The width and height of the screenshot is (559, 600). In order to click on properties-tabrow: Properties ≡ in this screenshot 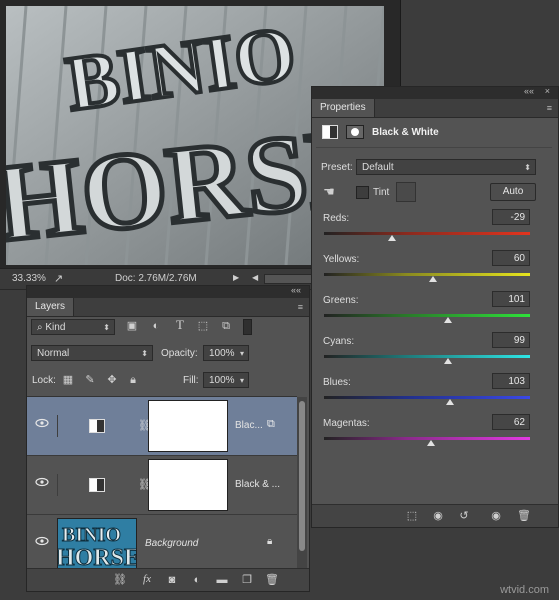, I will do `click(435, 108)`.